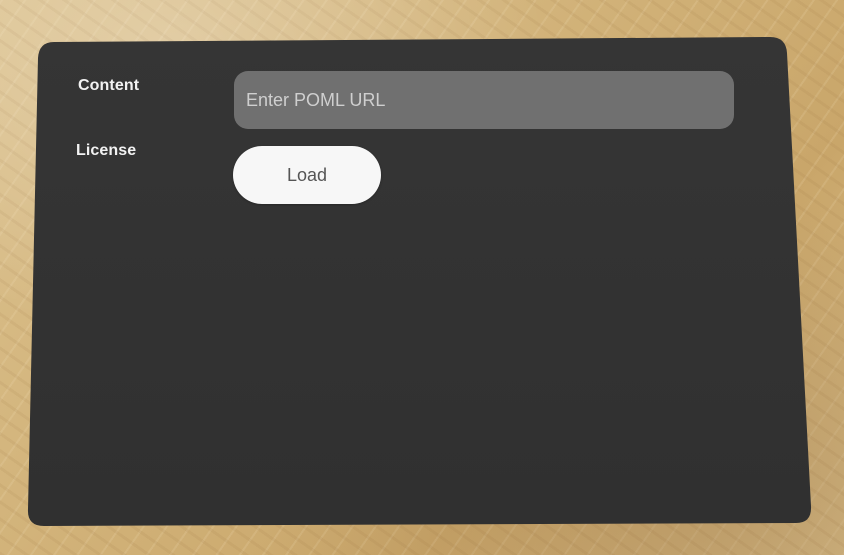 Image resolution: width=844 pixels, height=555 pixels. Describe the element at coordinates (484, 100) in the screenshot. I see `poml-url-input` at that location.